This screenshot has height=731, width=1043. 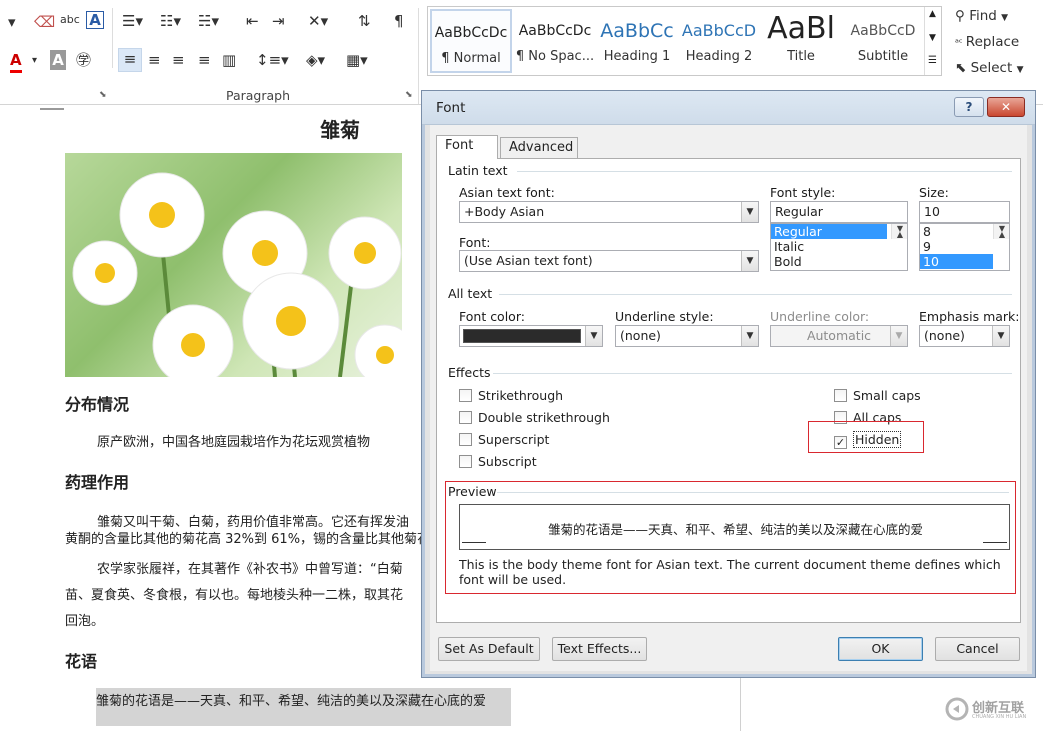 What do you see at coordinates (492, 316) in the screenshot?
I see `font-color-label: Font color:` at bounding box center [492, 316].